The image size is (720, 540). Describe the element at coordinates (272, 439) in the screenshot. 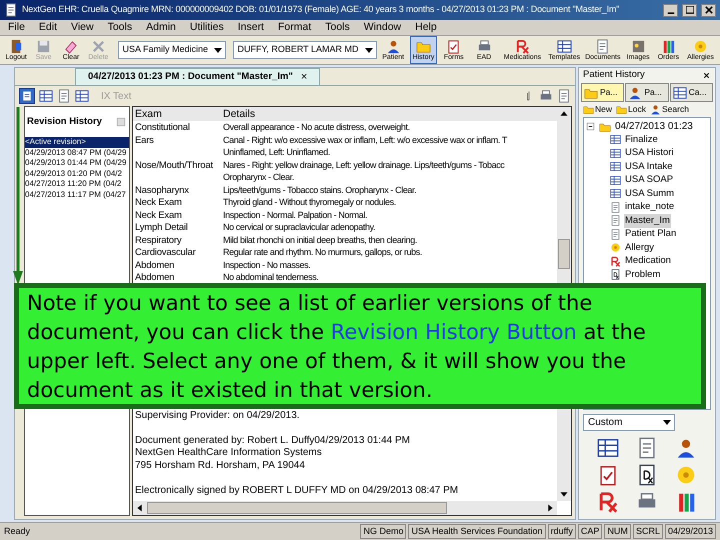

I see `document-text: Document generated by: Robert L. Duffy04/29/2013 01:44 PM` at that location.